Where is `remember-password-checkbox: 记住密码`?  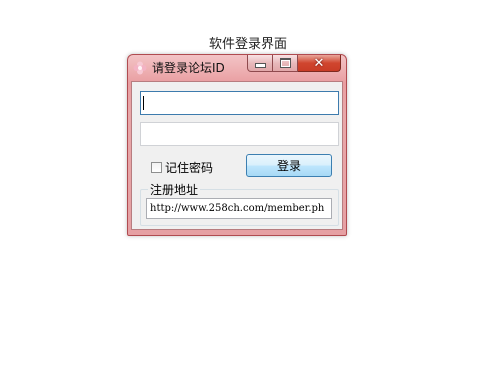
remember-password-checkbox: 记住密码 is located at coordinates (182, 167).